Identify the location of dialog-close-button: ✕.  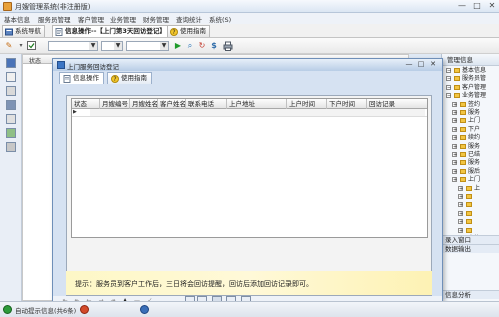
(433, 64).